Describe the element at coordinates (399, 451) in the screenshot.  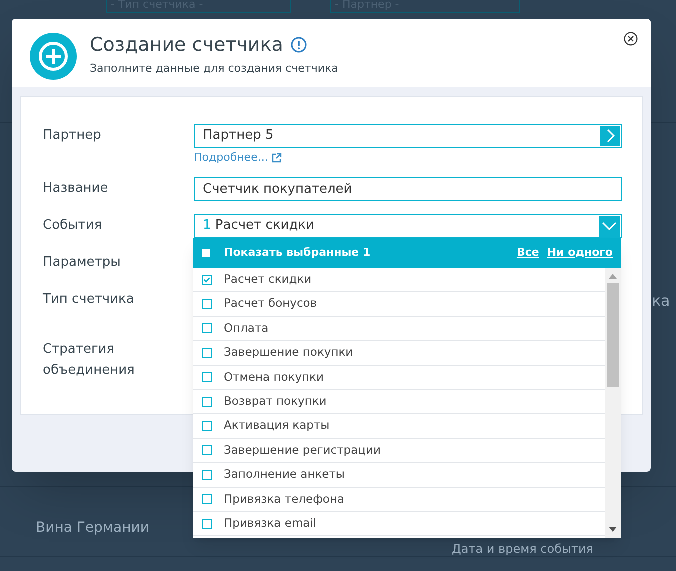
I see `option-row: Завершение регистрации` at that location.